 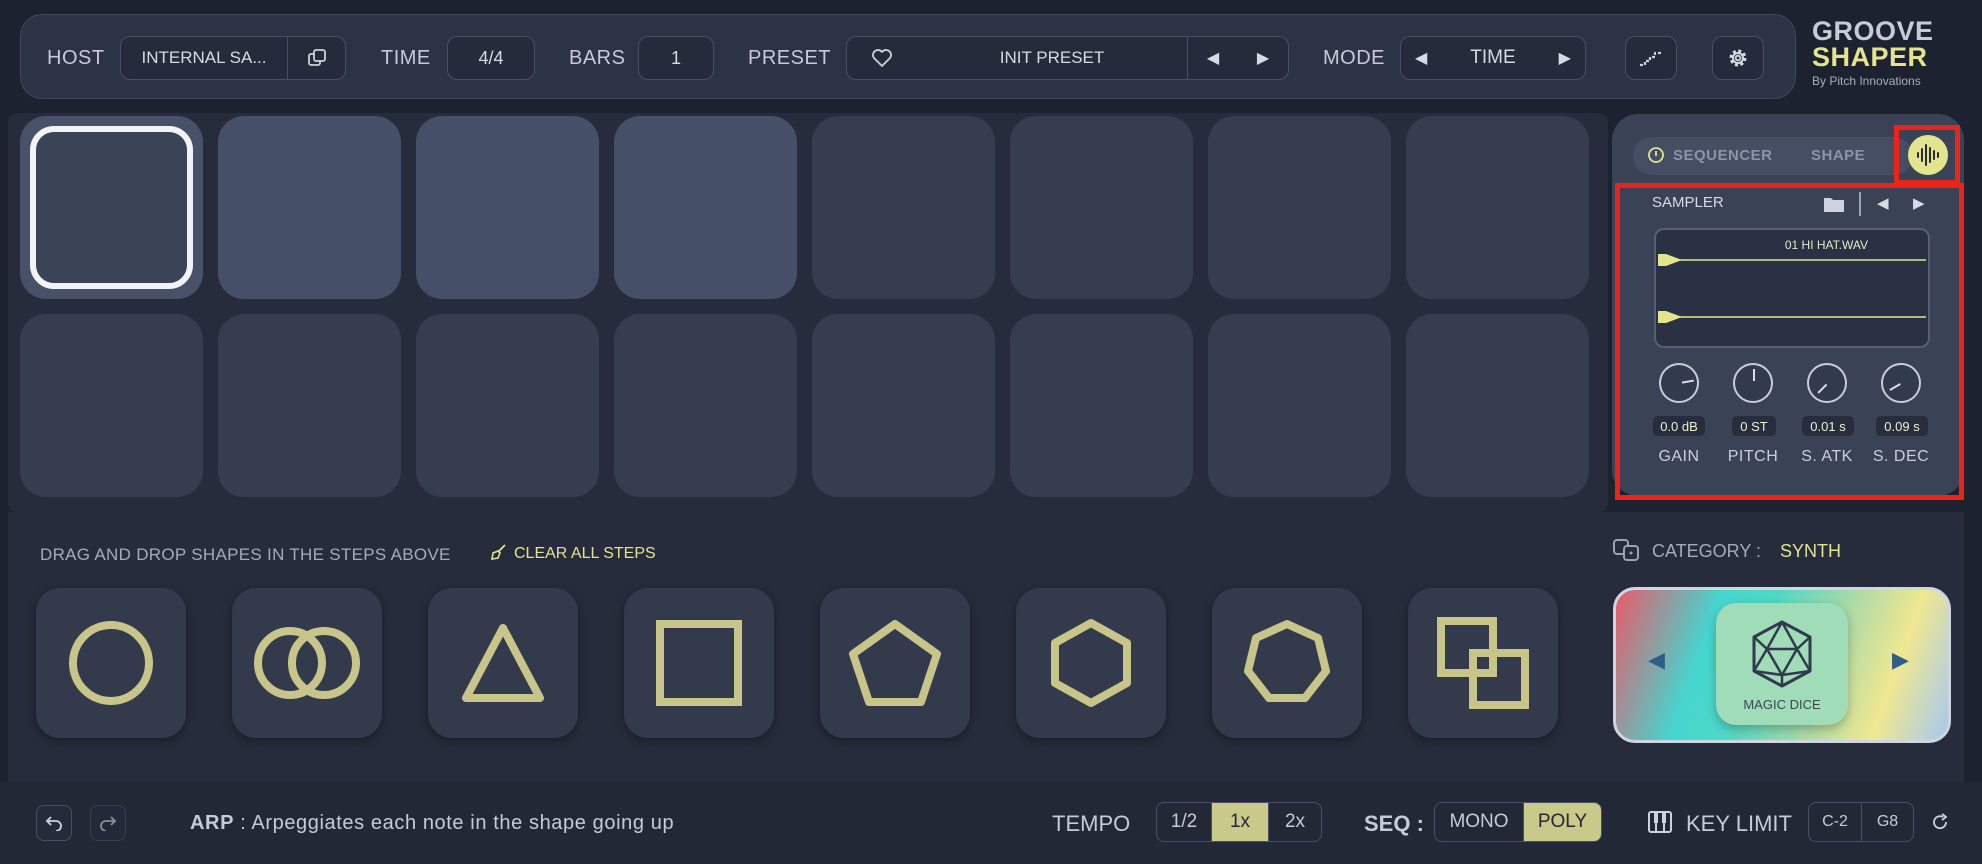 I want to click on key-limit-label: KEY LIMIT, so click(x=1739, y=823).